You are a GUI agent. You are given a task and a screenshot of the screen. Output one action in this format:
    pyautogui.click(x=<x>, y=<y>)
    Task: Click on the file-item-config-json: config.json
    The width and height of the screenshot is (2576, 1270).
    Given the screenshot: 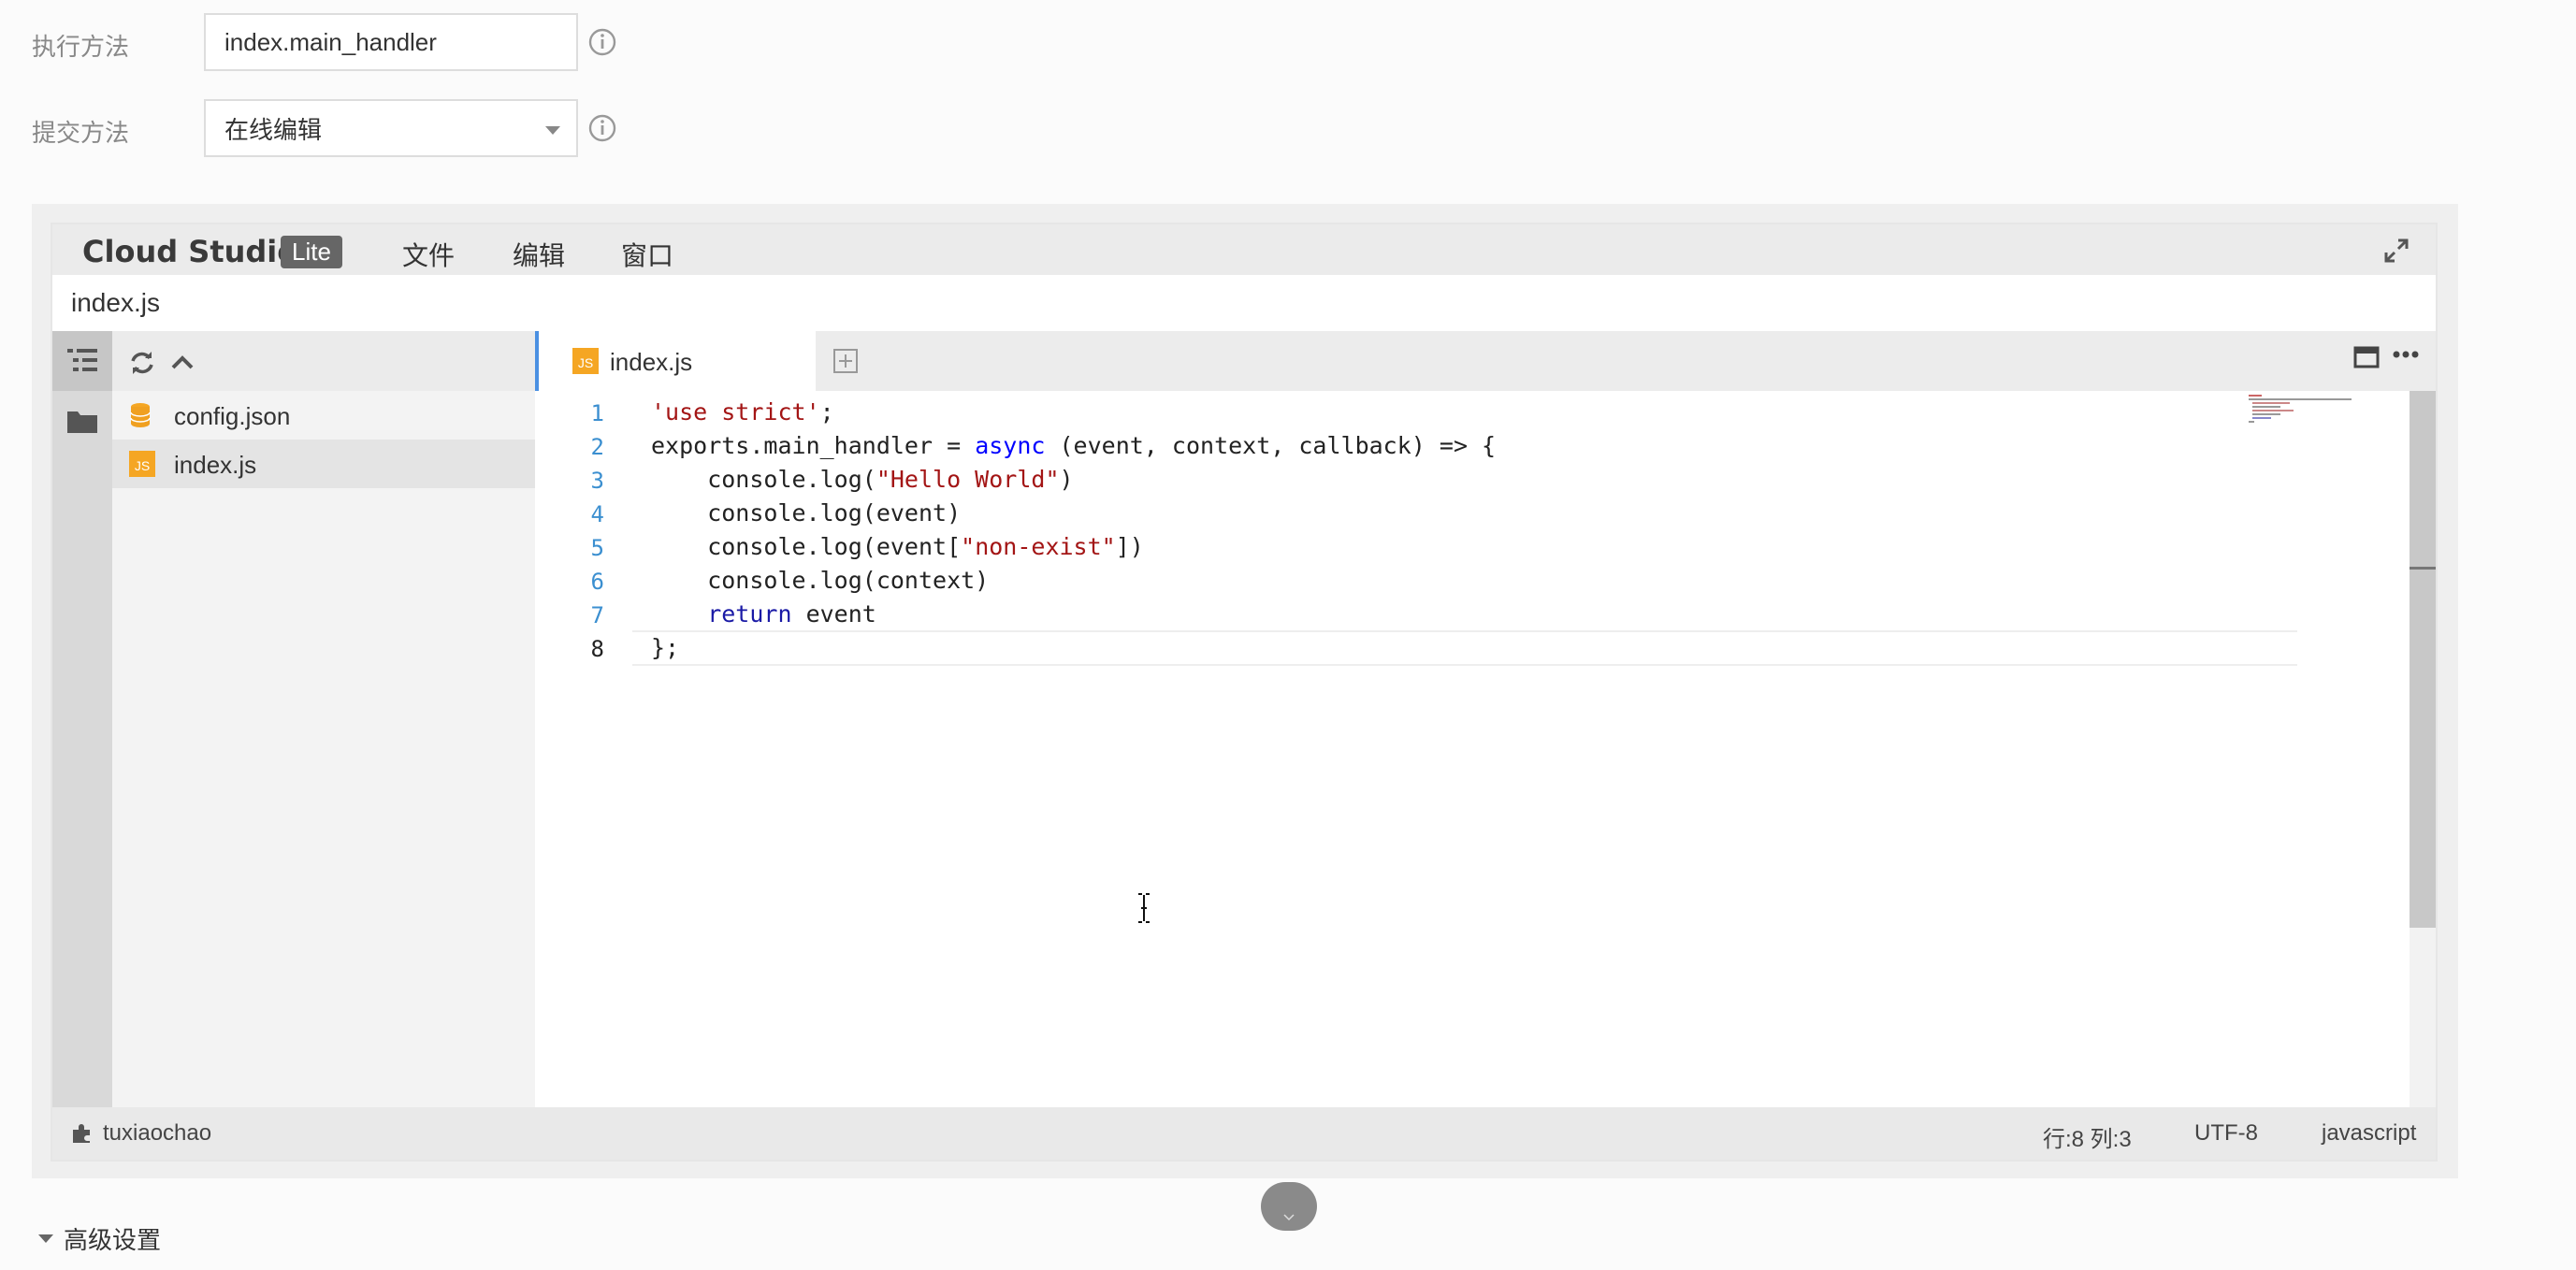 What is the action you would take?
    pyautogui.click(x=323, y=415)
    